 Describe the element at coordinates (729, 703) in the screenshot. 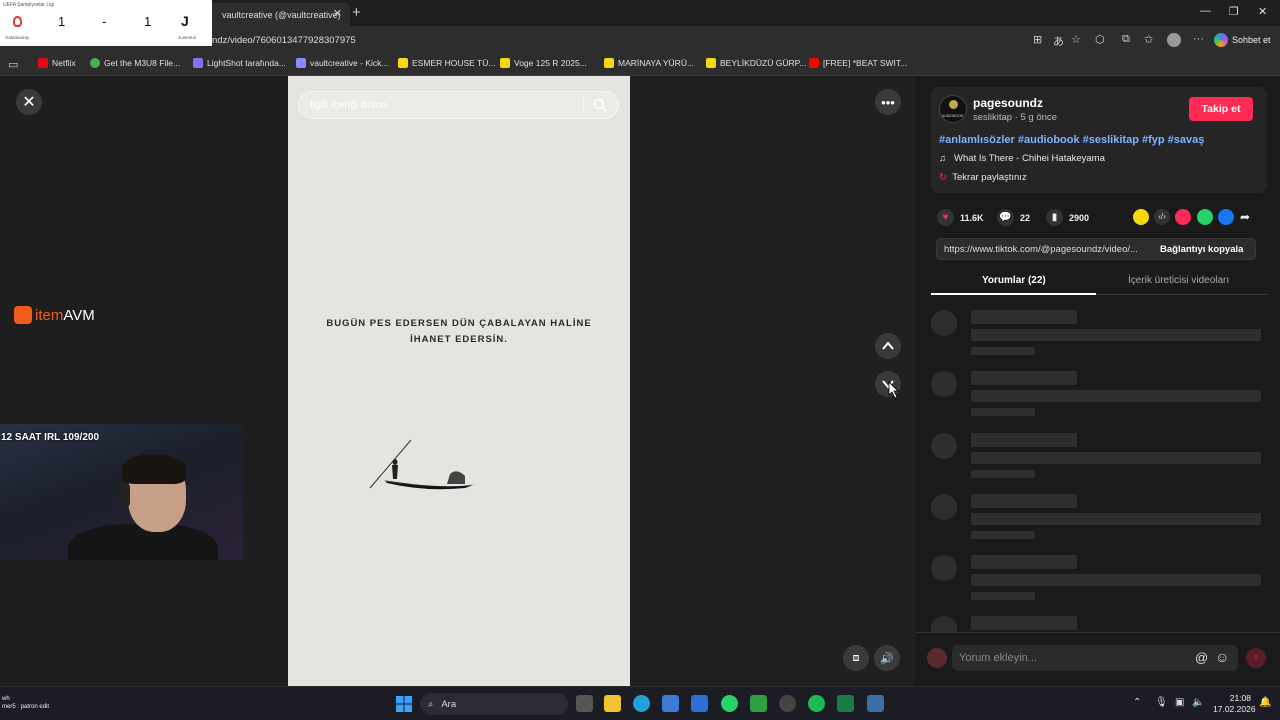

I see `whatsapp-app-icon` at that location.